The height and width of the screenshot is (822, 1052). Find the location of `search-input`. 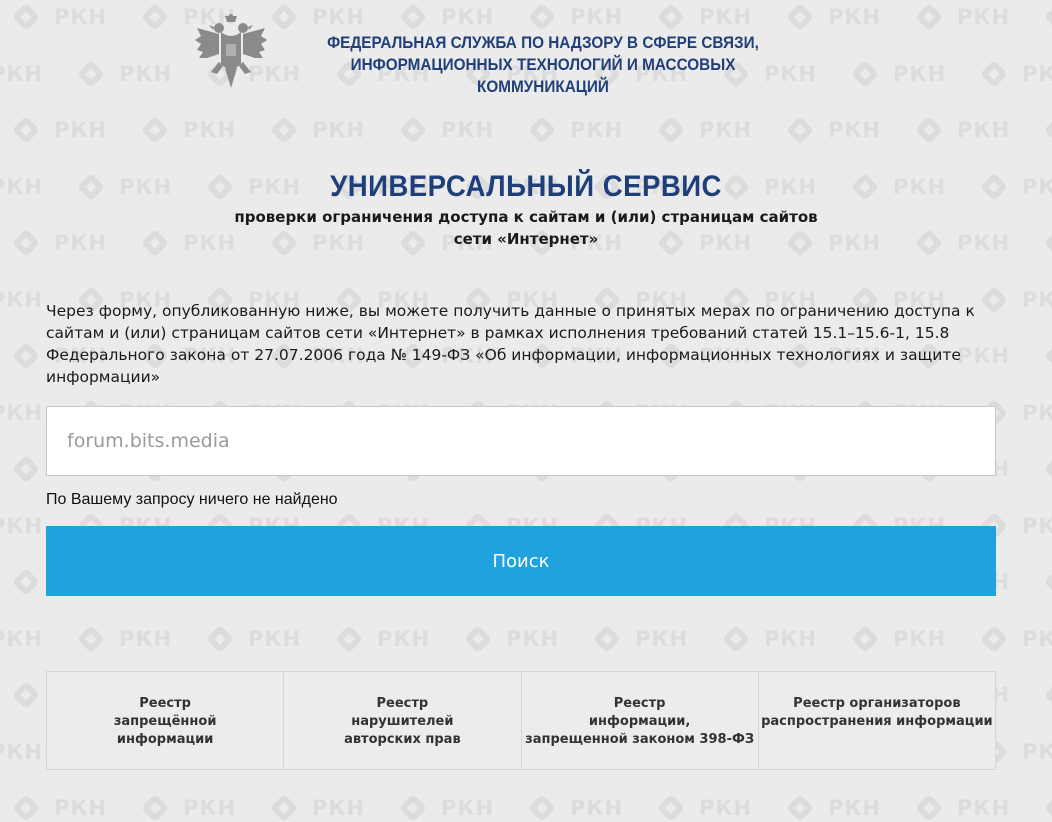

search-input is located at coordinates (521, 441).